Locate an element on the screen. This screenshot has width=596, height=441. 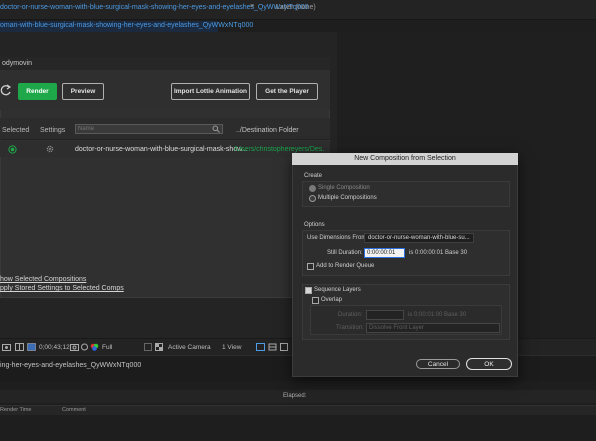
timecode-display: 0;00;43;12 is located at coordinates (54, 347).